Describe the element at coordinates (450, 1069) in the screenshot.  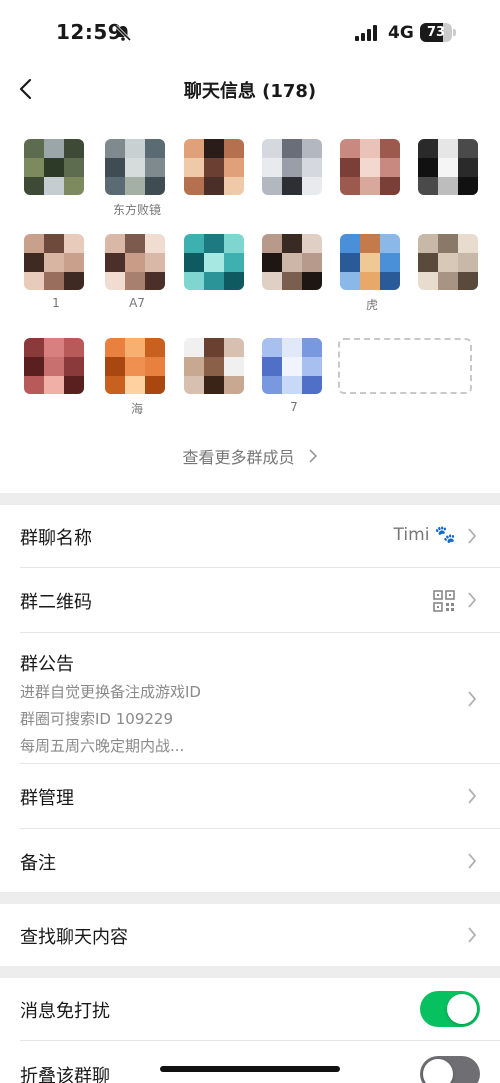
I see `fold-toggle` at that location.